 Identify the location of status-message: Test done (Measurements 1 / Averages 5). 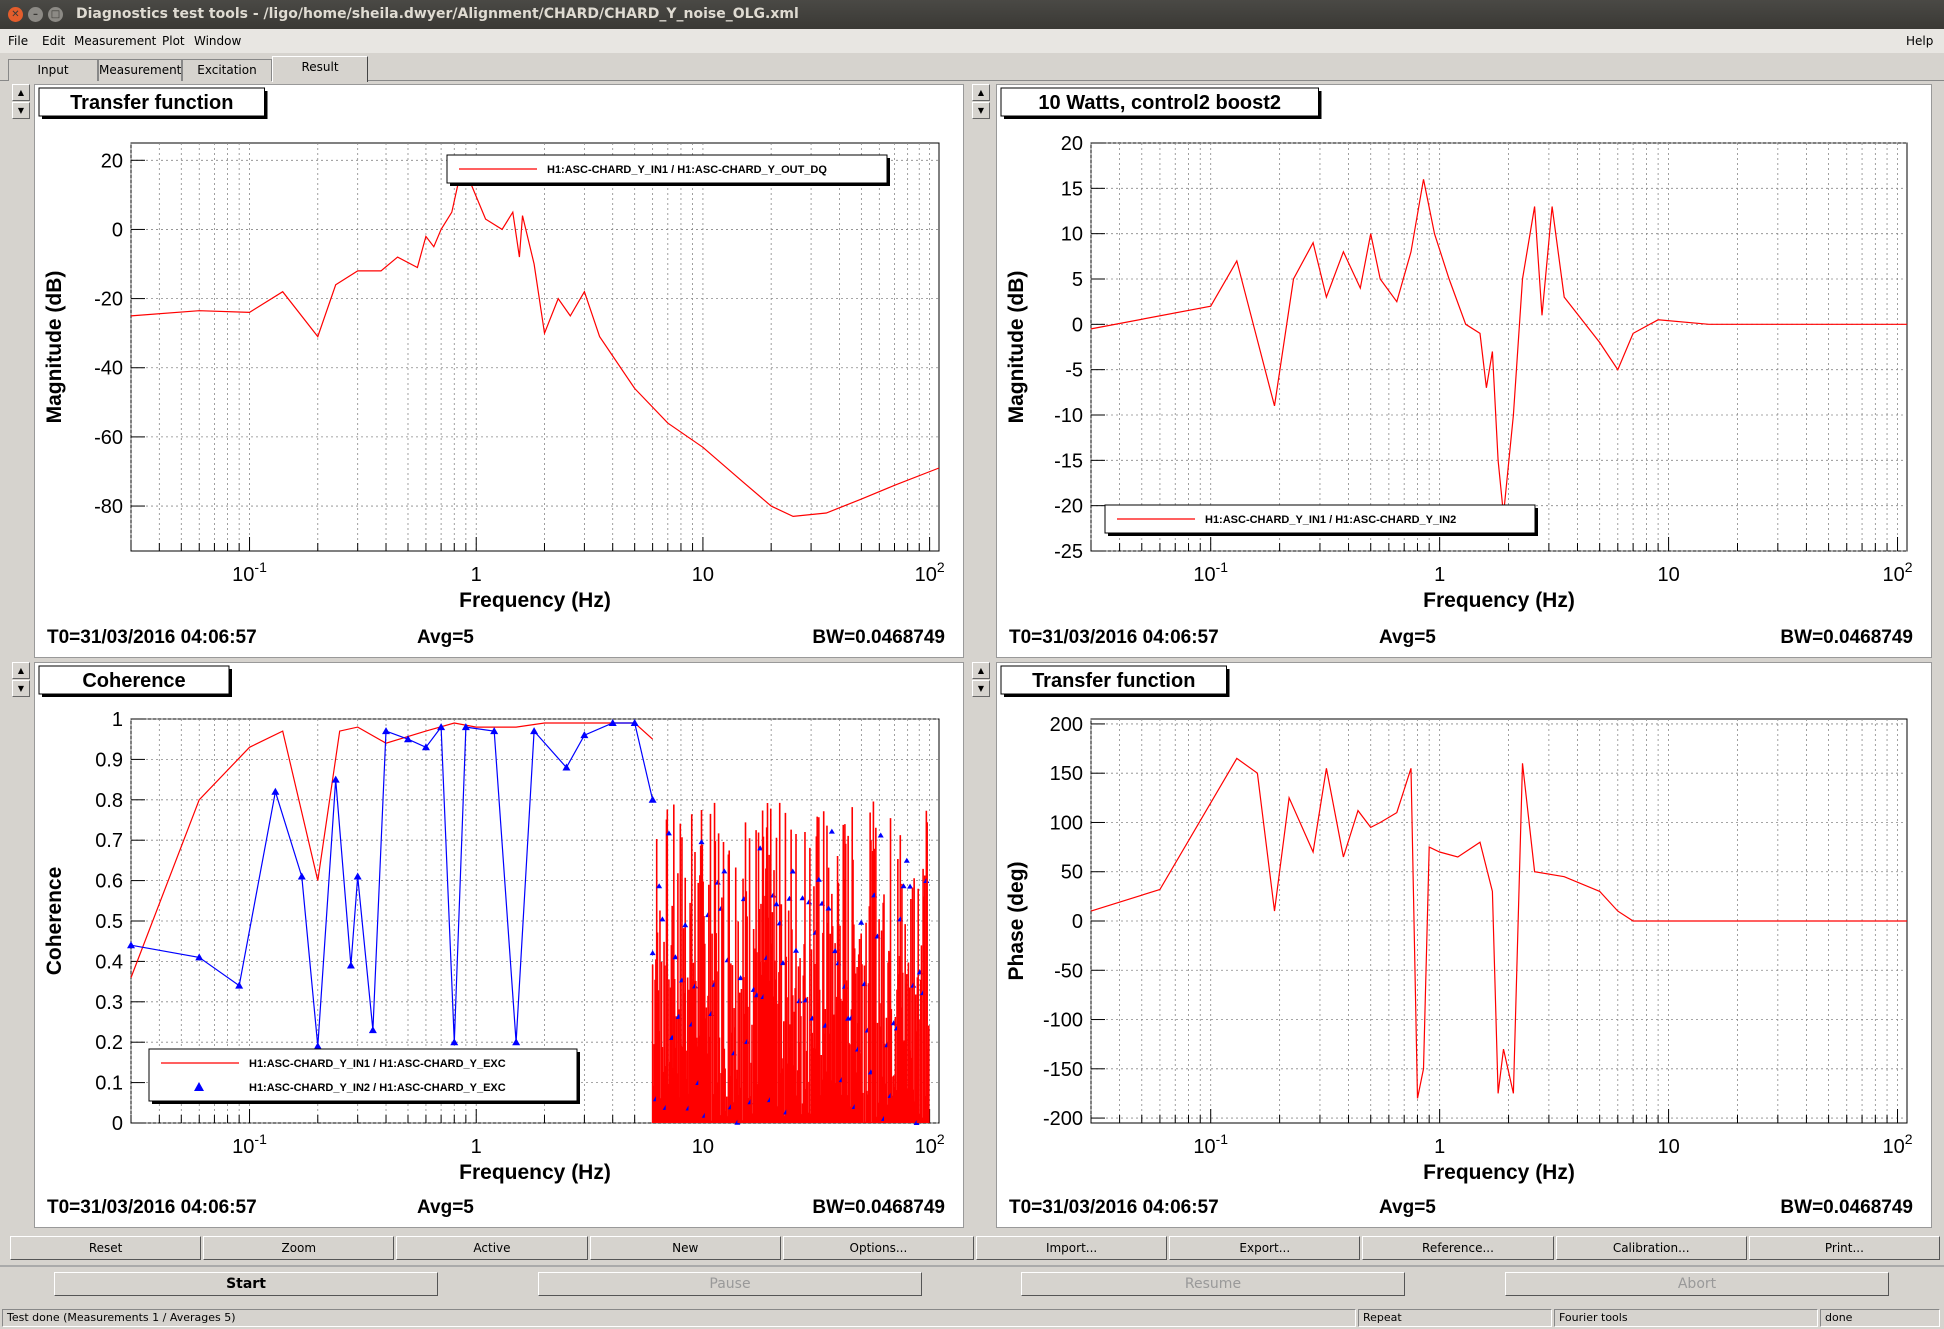
(679, 1318).